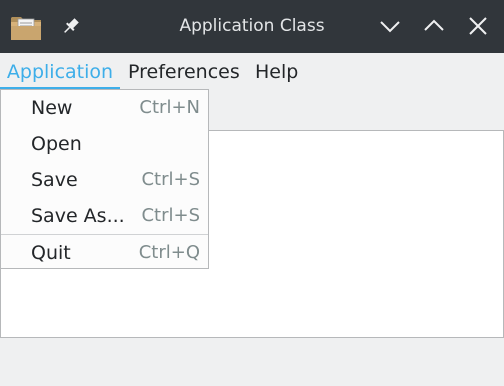 This screenshot has width=504, height=386. What do you see at coordinates (104, 108) in the screenshot?
I see `menu-item-new: New Ctrl+N` at bounding box center [104, 108].